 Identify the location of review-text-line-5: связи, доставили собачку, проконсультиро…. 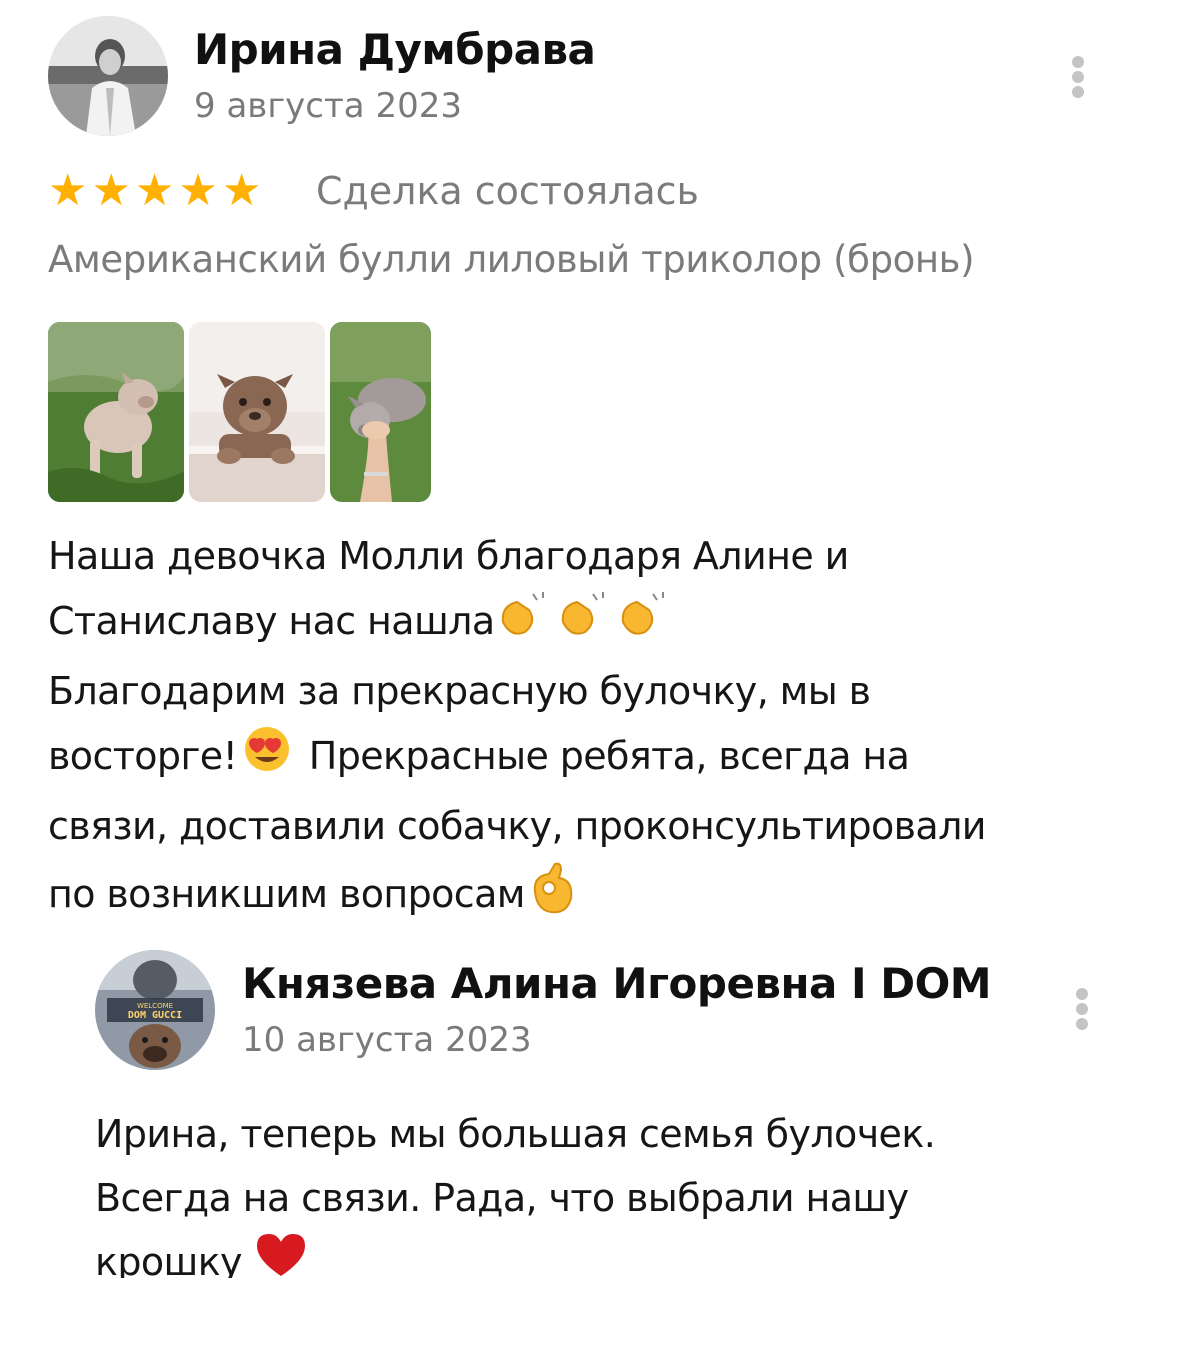
(517, 826).